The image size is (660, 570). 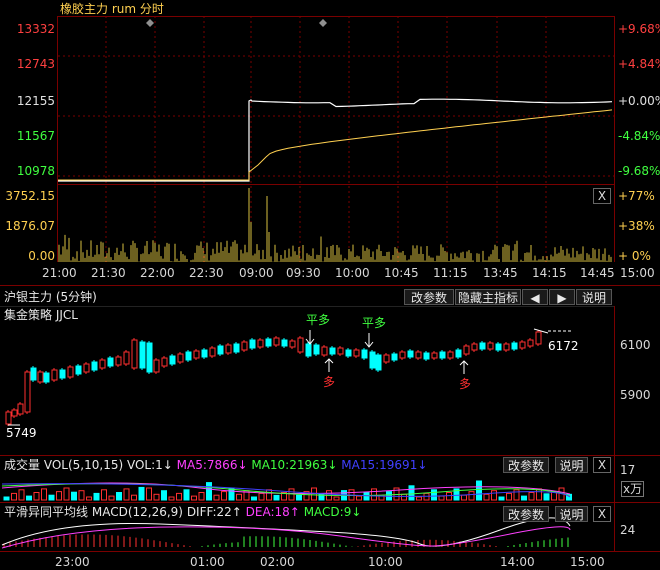 What do you see at coordinates (633, 489) in the screenshot?
I see `volume-unit: x万` at bounding box center [633, 489].